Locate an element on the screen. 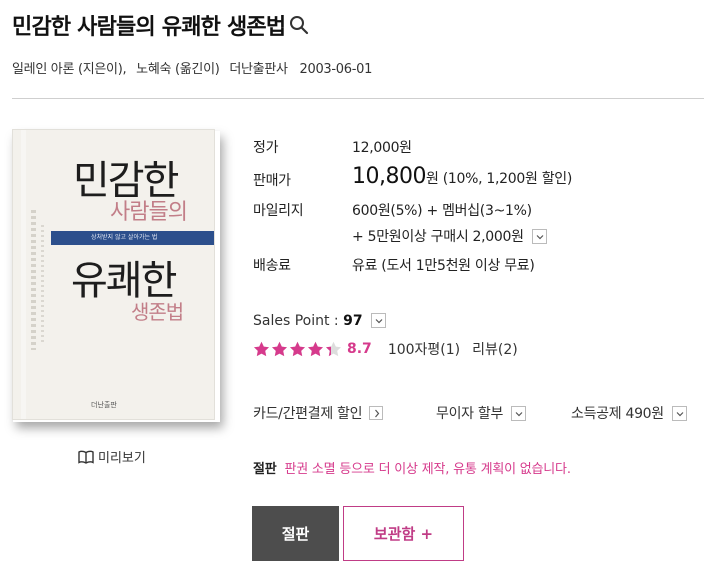 The width and height of the screenshot is (705, 569). cover-vertical-text is located at coordinates (33, 280).